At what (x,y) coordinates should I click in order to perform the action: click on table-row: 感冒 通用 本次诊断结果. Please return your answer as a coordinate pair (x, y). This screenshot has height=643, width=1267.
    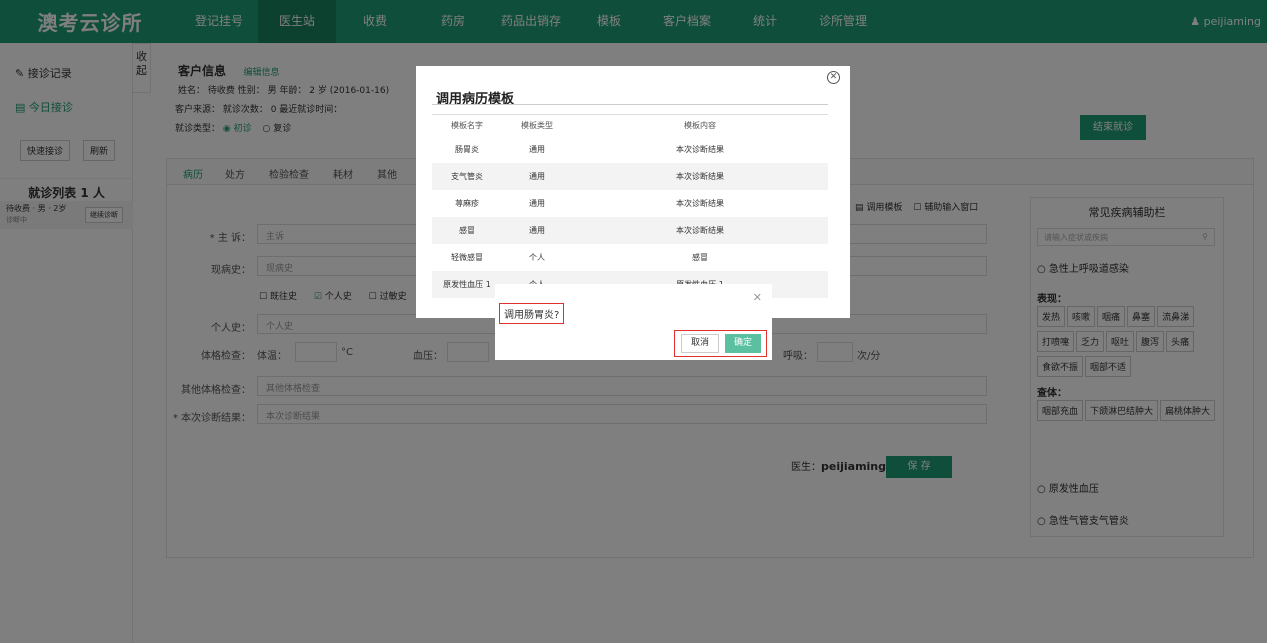
    Looking at the image, I should click on (630, 230).